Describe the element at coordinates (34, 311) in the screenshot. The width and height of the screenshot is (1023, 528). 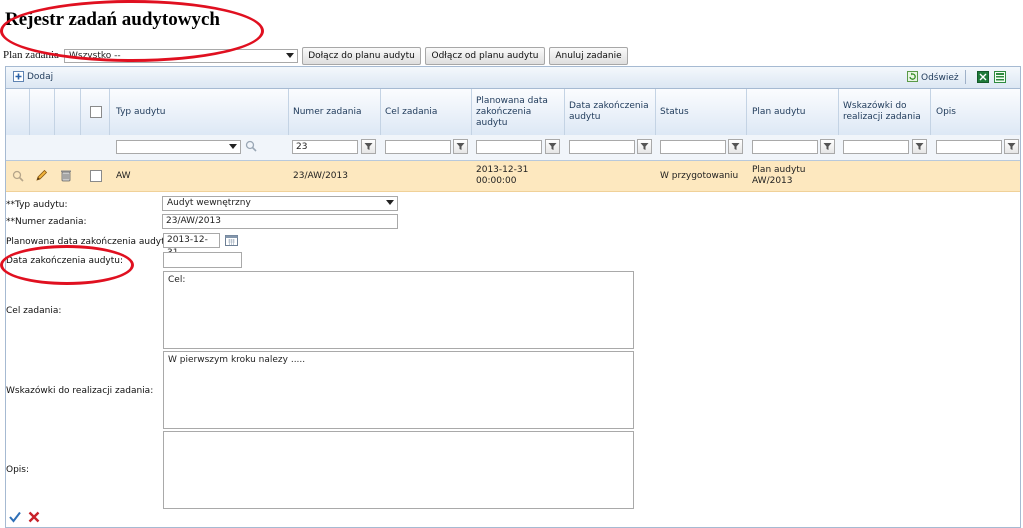
I see `form-cel-zadania-label: Cel zadania:` at that location.